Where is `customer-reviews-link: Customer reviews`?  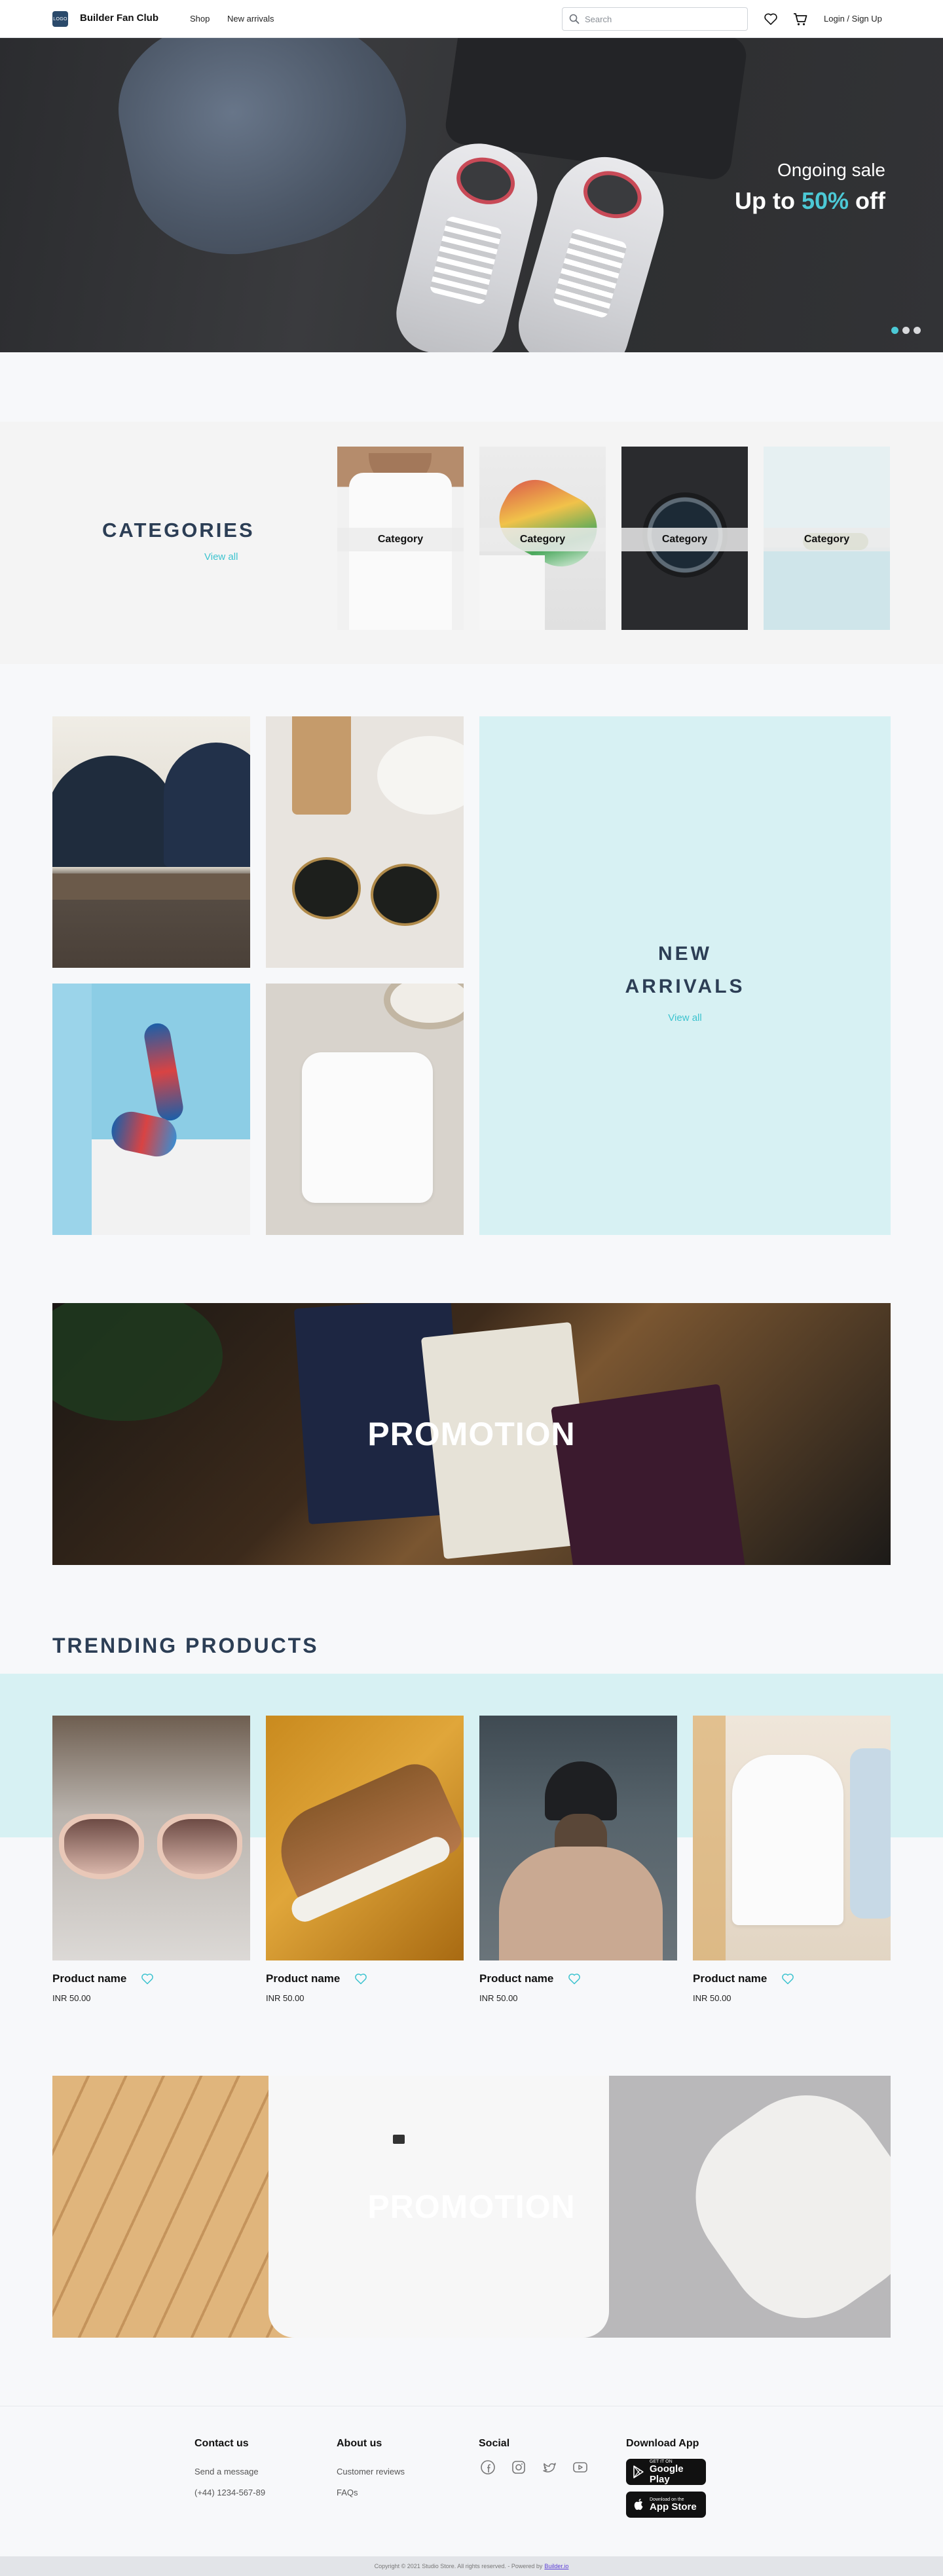 customer-reviews-link: Customer reviews is located at coordinates (371, 2471).